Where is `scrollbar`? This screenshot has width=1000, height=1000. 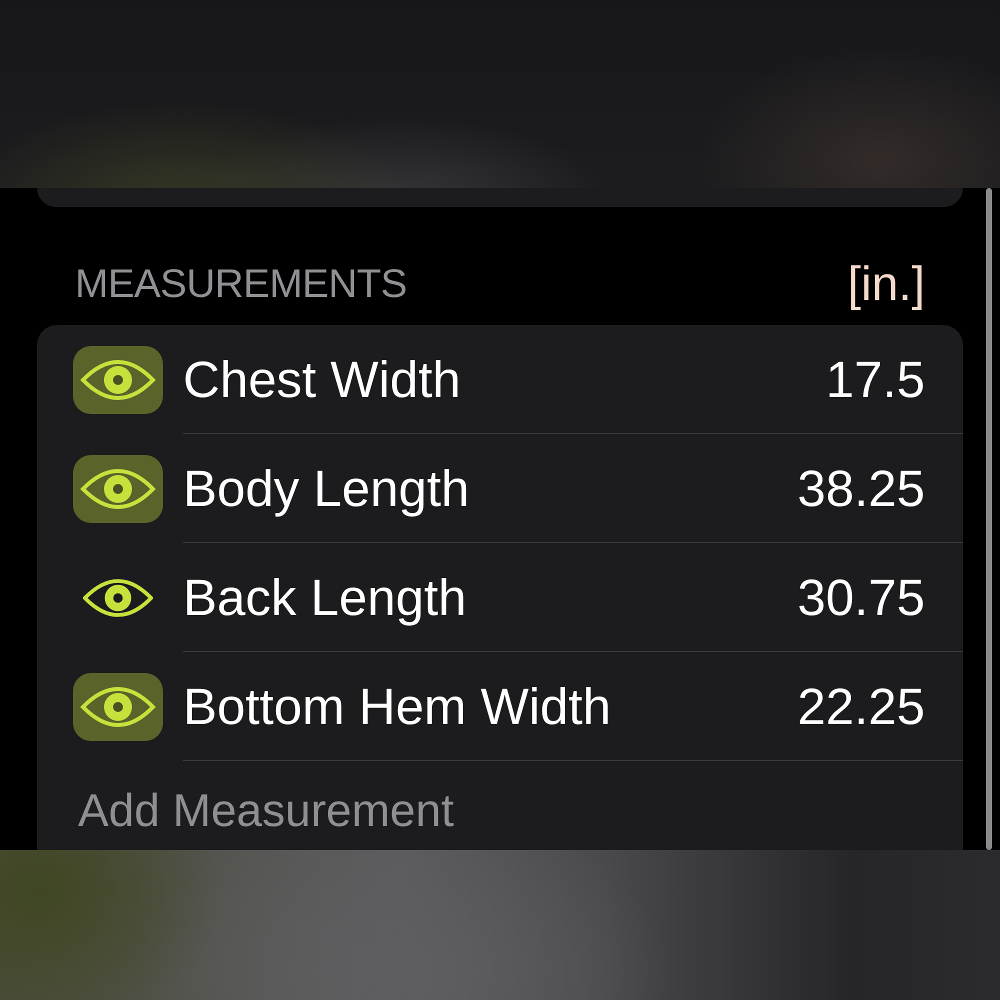 scrollbar is located at coordinates (989, 519).